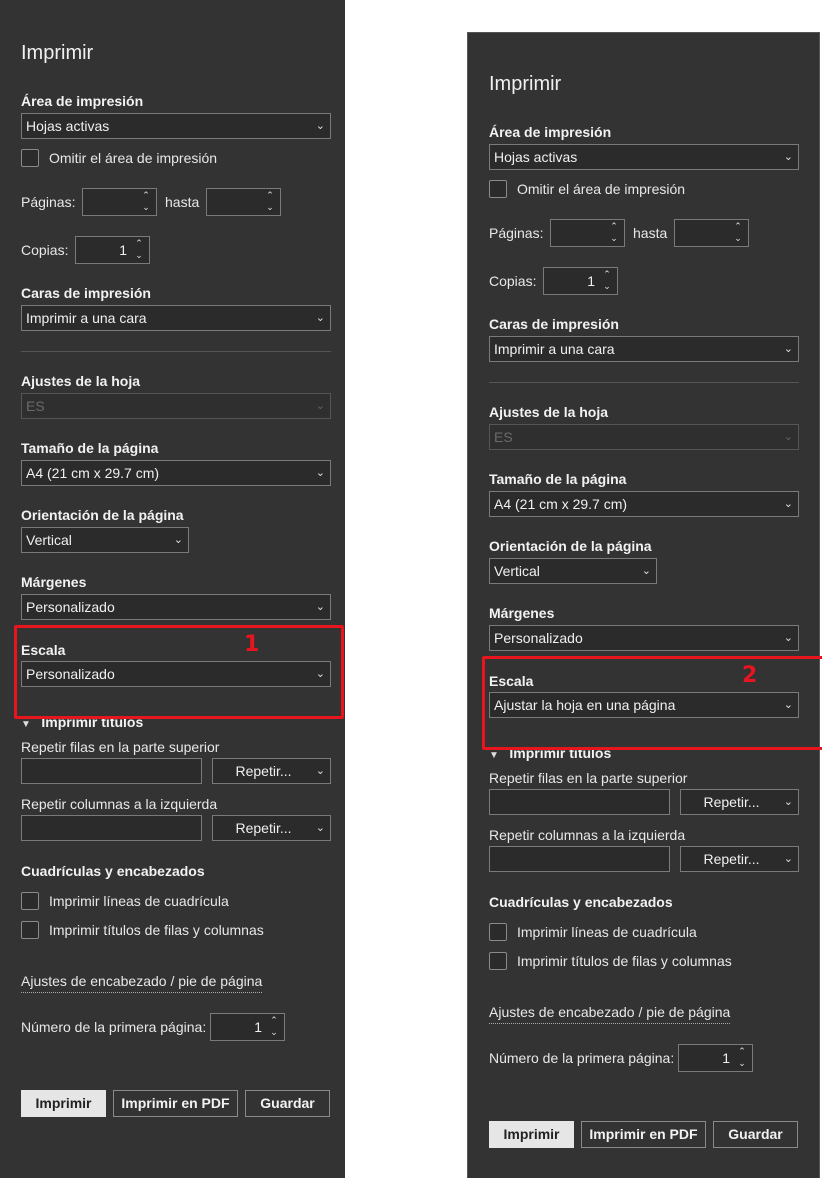 The image size is (822, 1178). I want to click on page-size-label: Tamaño de la página, so click(558, 479).